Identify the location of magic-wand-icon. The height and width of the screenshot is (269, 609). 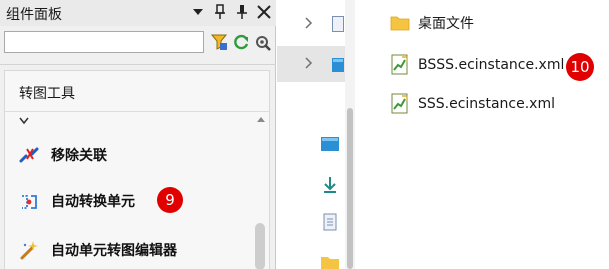
(29, 250).